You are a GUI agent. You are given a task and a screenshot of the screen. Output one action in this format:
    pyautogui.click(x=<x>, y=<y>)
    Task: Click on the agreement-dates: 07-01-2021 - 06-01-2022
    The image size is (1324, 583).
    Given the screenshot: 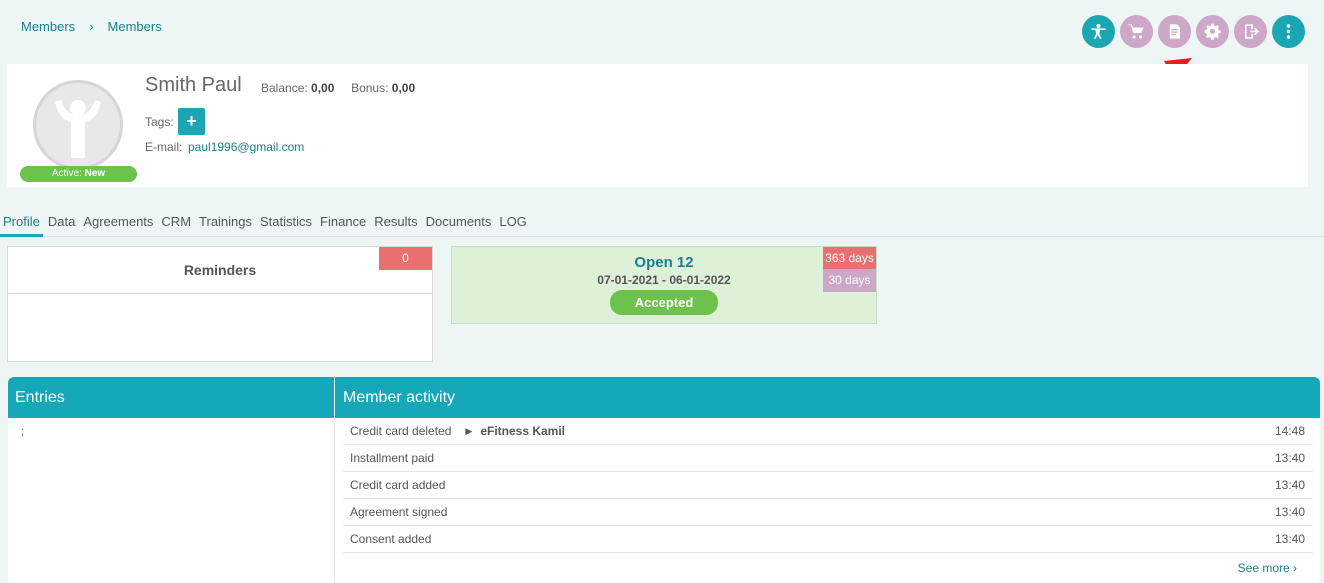 What is the action you would take?
    pyautogui.click(x=664, y=280)
    